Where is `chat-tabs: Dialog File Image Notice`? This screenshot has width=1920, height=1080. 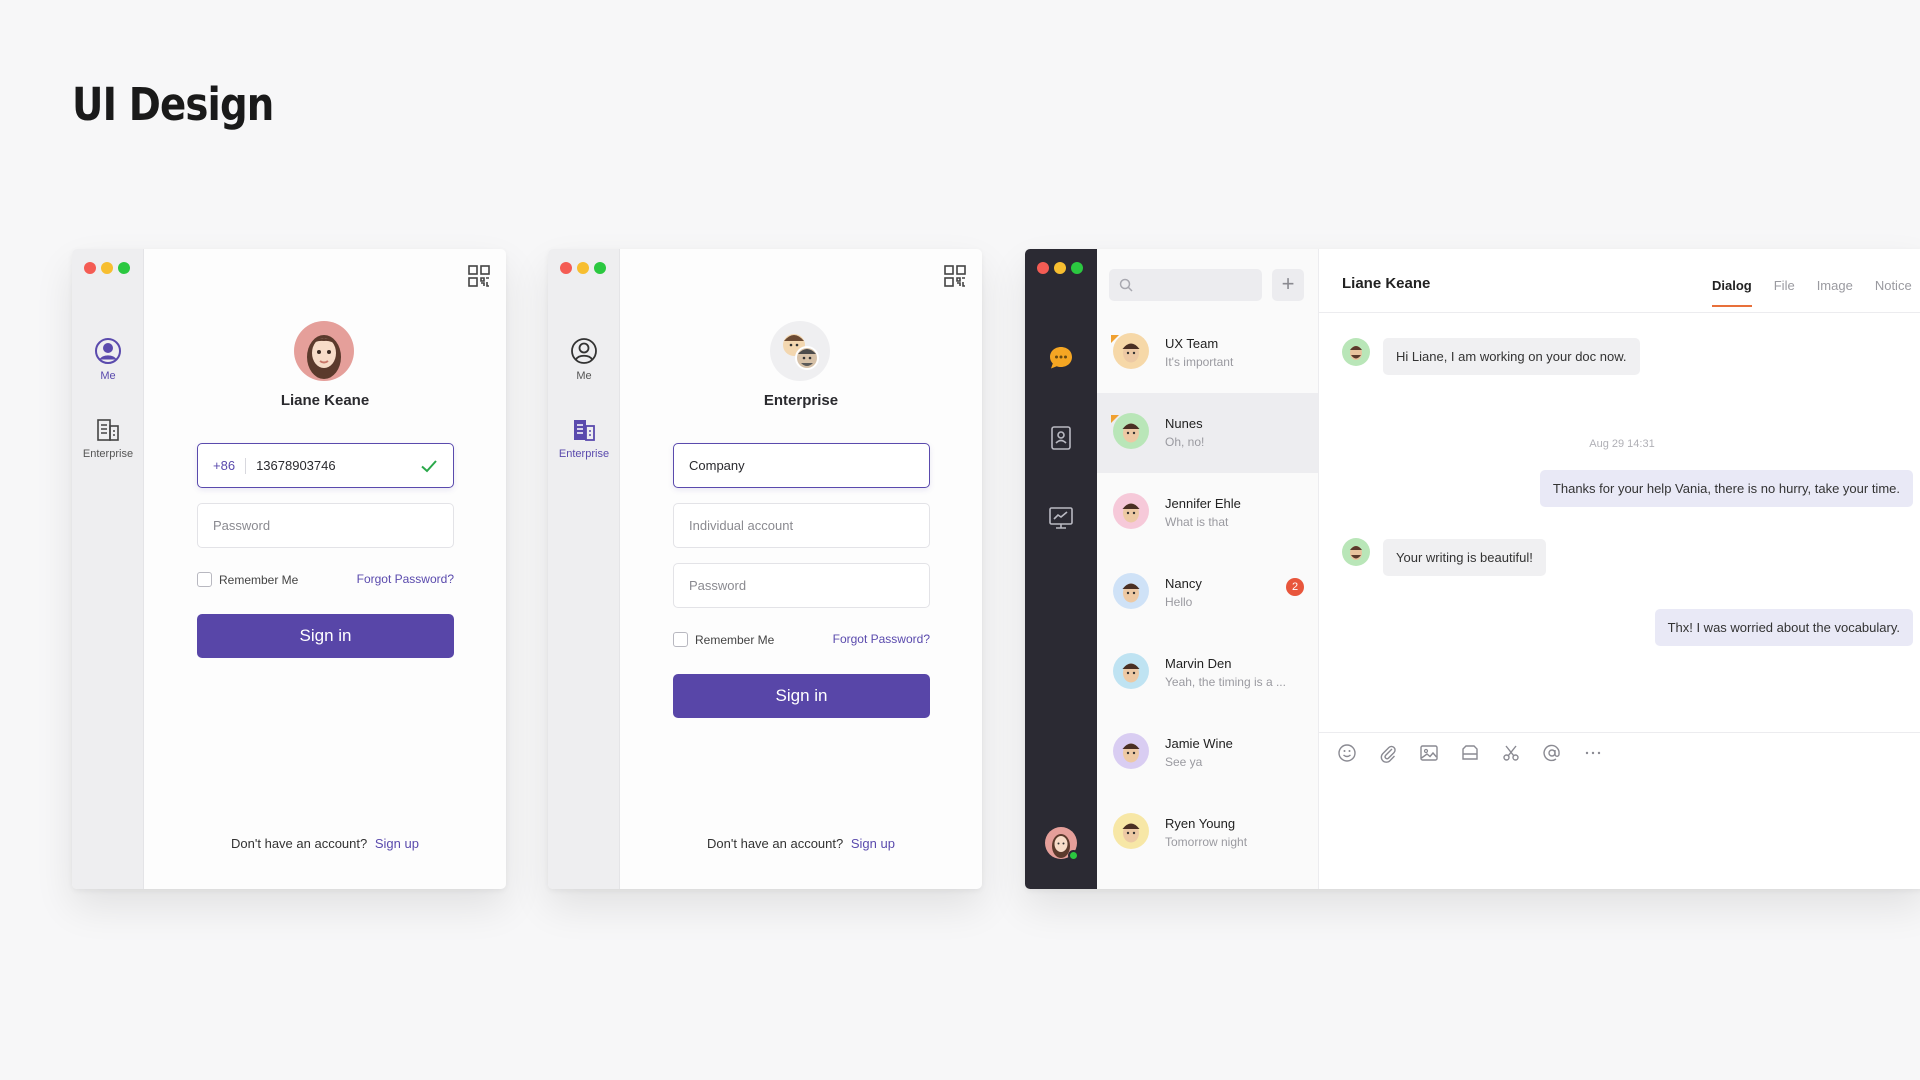
chat-tabs: Dialog File Image Notice is located at coordinates (1812, 292).